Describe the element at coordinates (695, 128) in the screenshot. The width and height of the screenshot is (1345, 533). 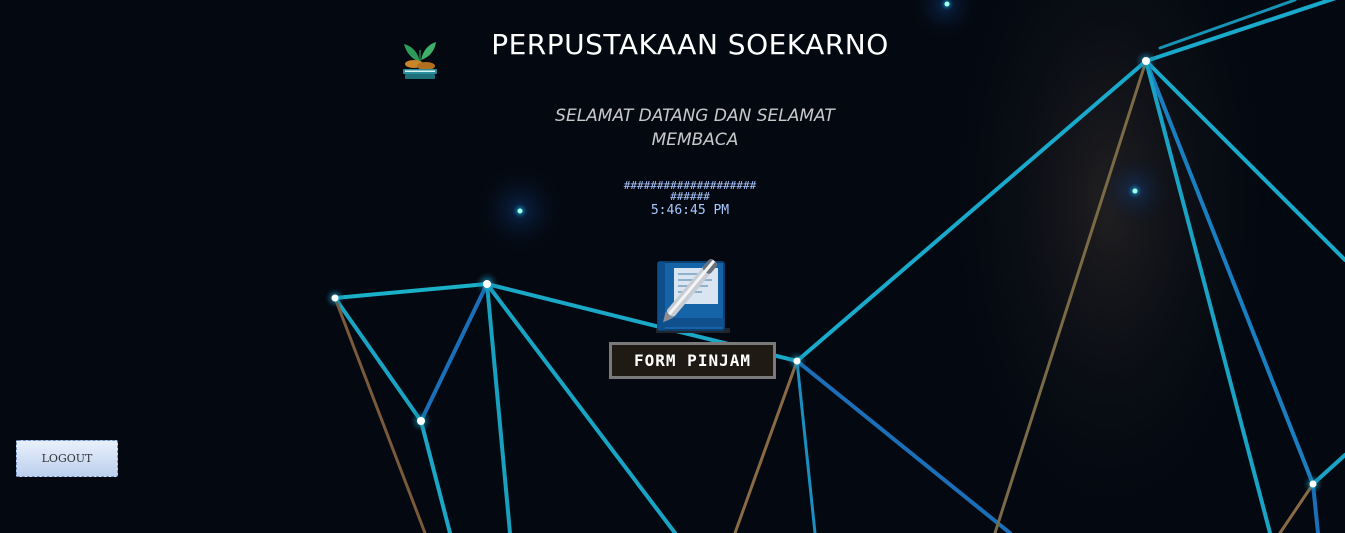
I see `welcome-message: SELAMAT DATANG DAN SELAMAT MEMBACA` at that location.